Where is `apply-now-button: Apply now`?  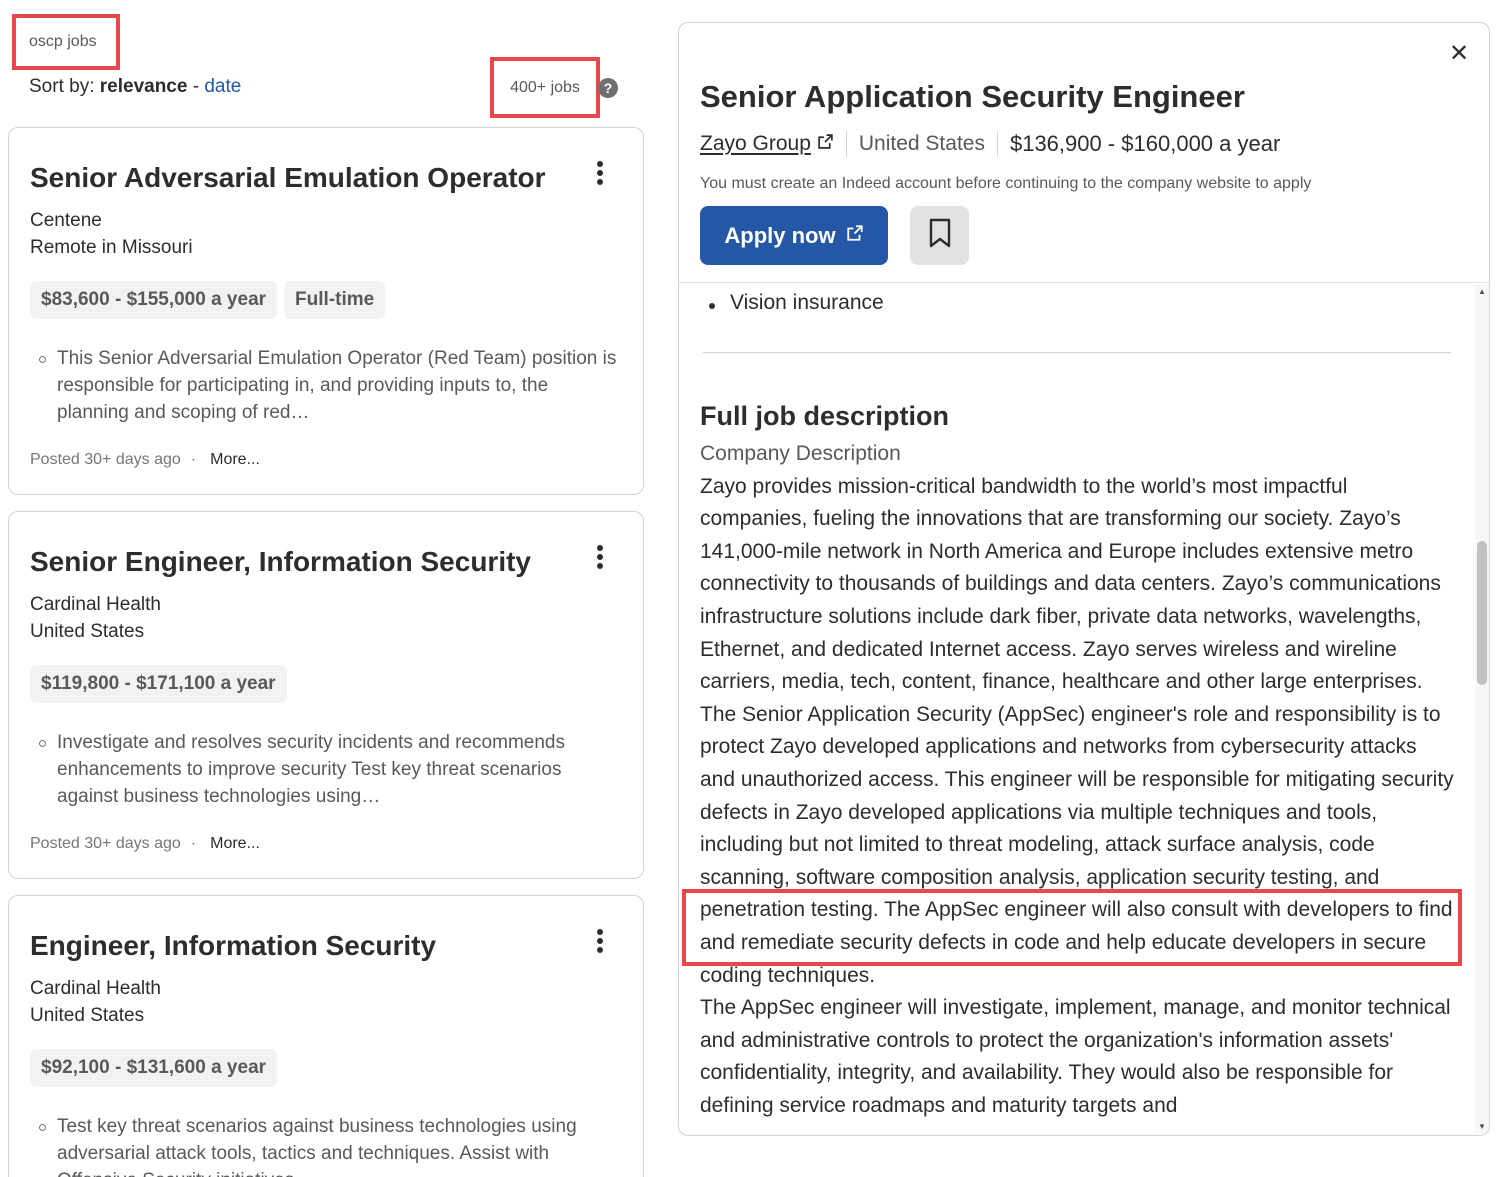
apply-now-button: Apply now is located at coordinates (794, 235).